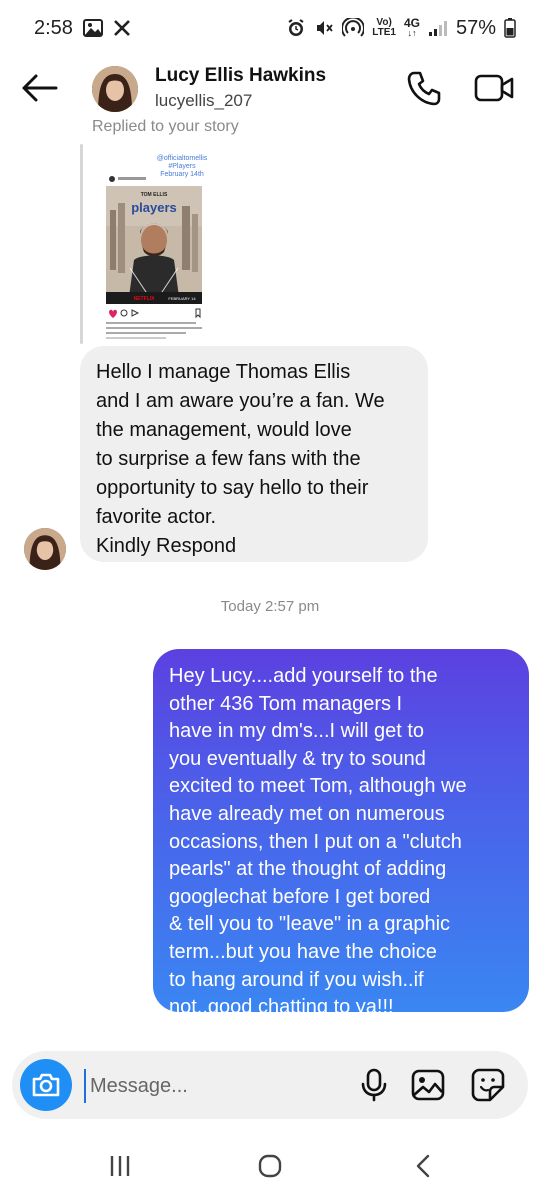  What do you see at coordinates (182, 174) in the screenshot?
I see `story-caption-line-3: February 14th` at bounding box center [182, 174].